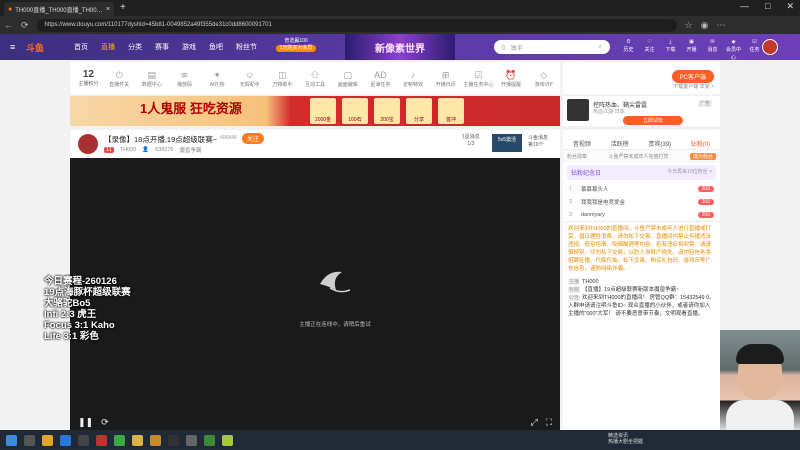 The image size is (800, 450). What do you see at coordinates (12, 47) in the screenshot?
I see `hamburger-icon: ≡` at bounding box center [12, 47].